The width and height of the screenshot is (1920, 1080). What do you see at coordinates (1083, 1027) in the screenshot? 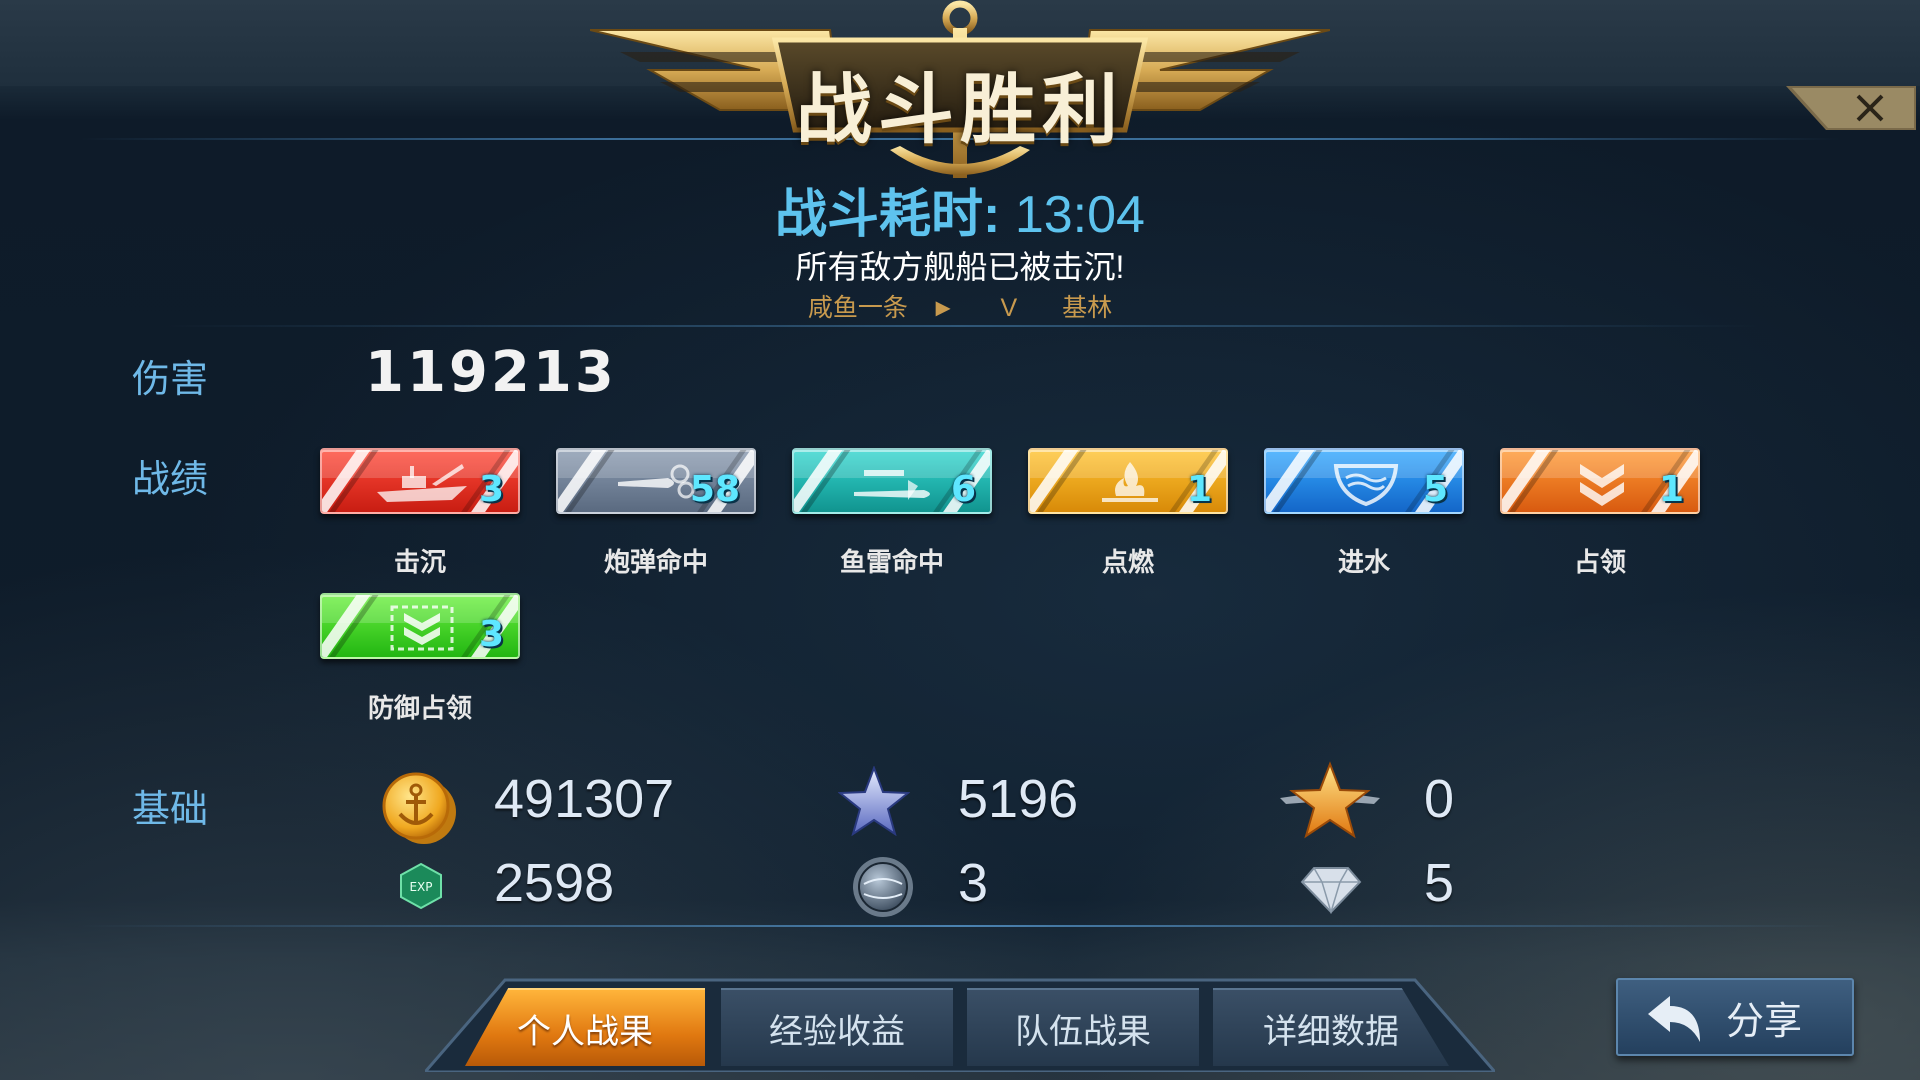
I see `tab-team-results: 队伍战果` at bounding box center [1083, 1027].